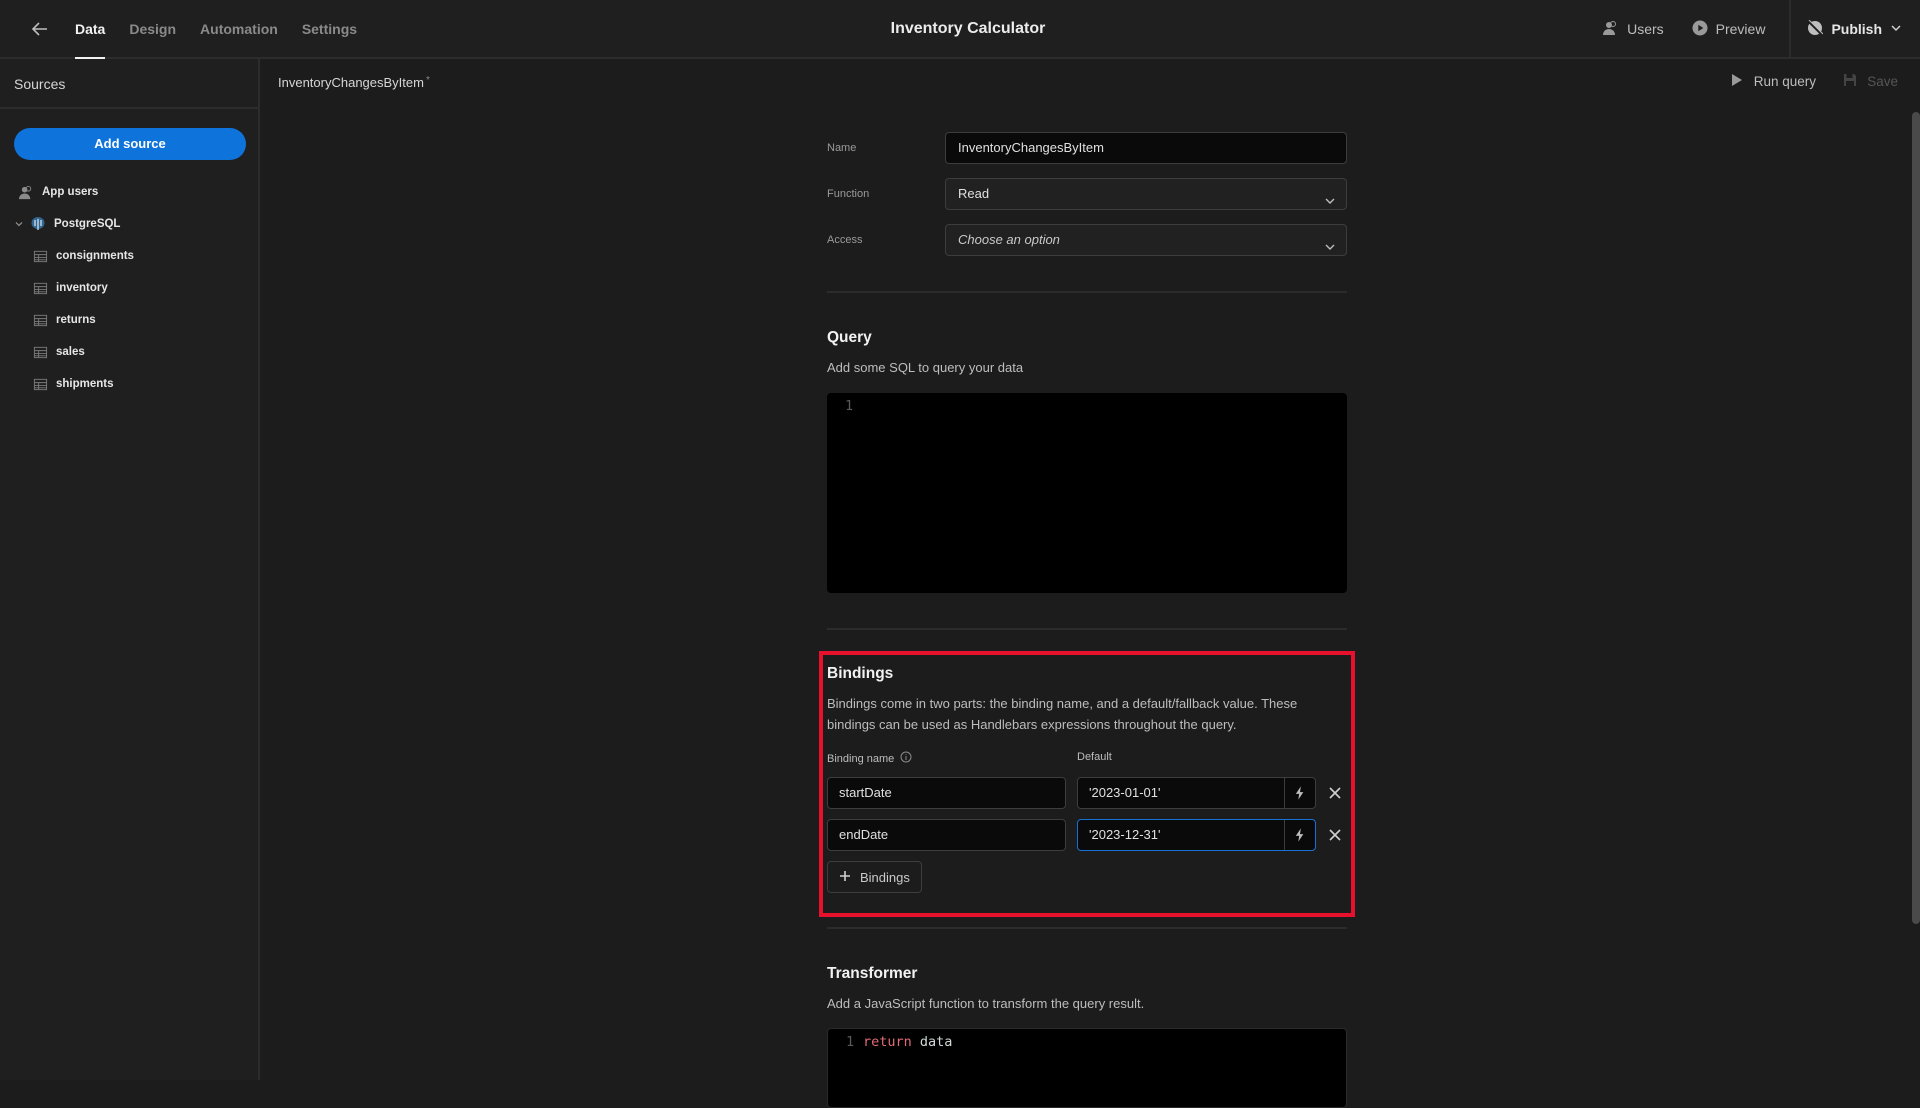 The image size is (1920, 1108). What do you see at coordinates (1916, 518) in the screenshot?
I see `scrollbar-thumb` at bounding box center [1916, 518].